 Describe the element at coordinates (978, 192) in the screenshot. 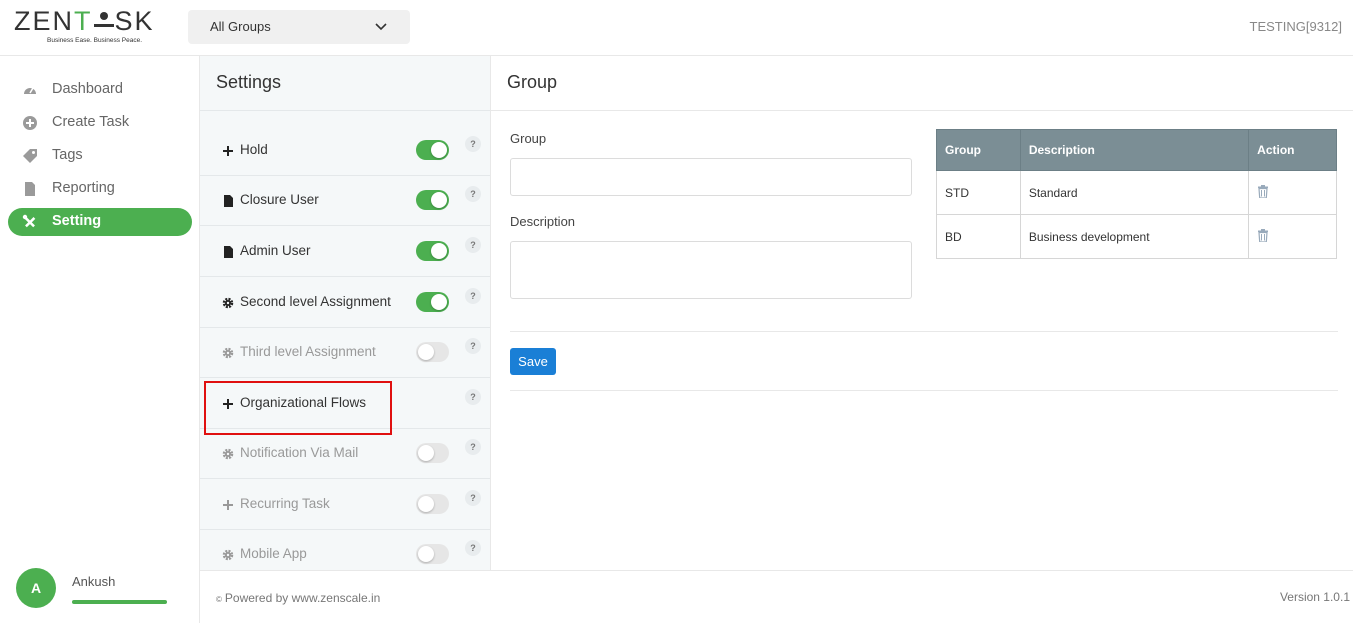

I see `cell-group: STD` at that location.